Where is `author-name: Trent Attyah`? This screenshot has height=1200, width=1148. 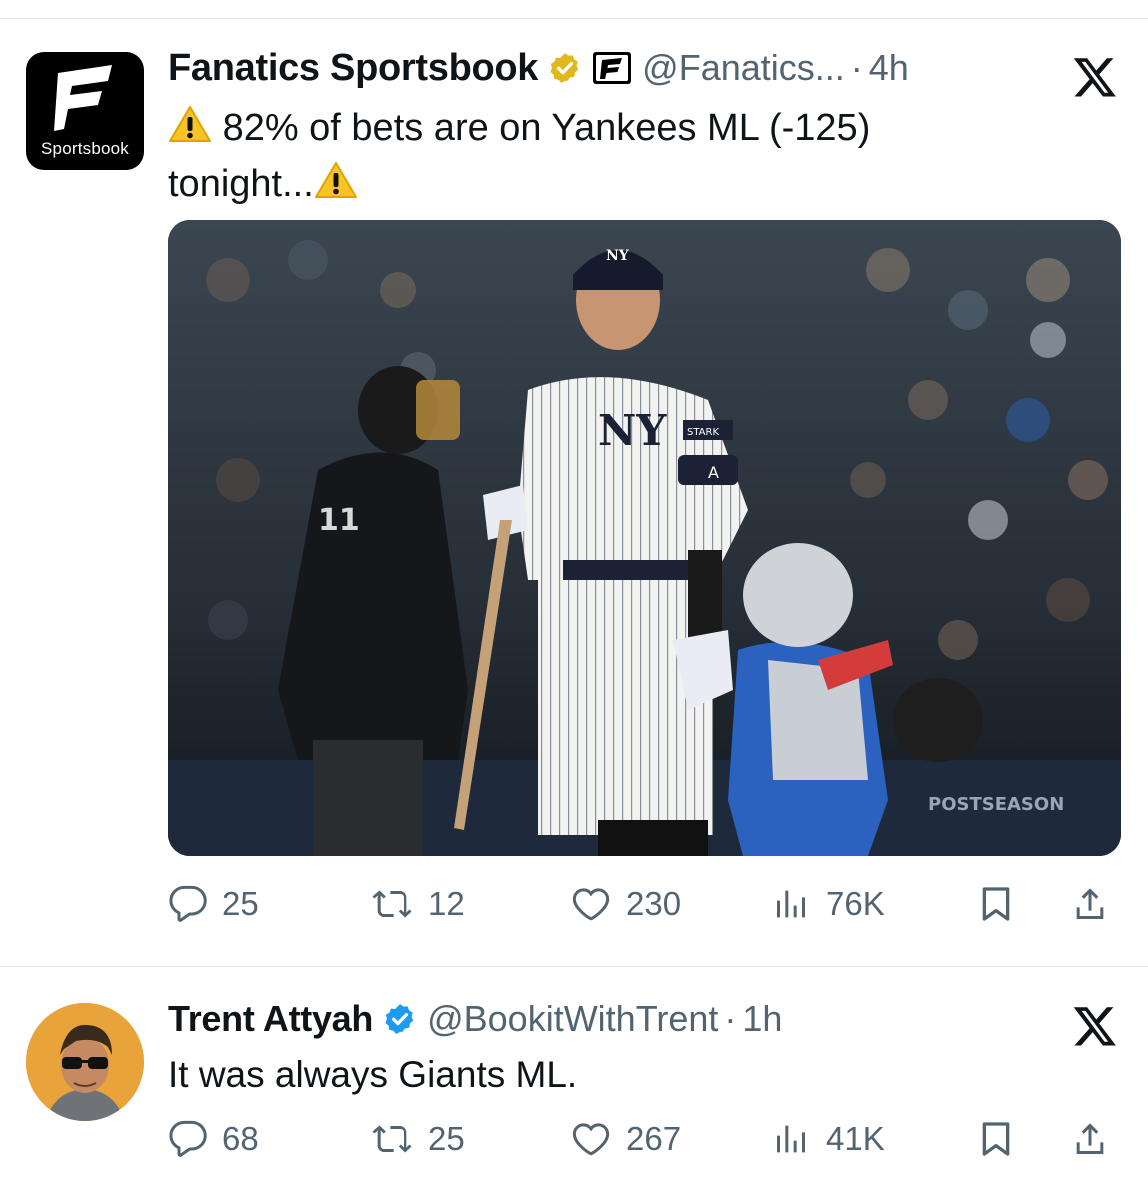
author-name: Trent Attyah is located at coordinates (270, 1019).